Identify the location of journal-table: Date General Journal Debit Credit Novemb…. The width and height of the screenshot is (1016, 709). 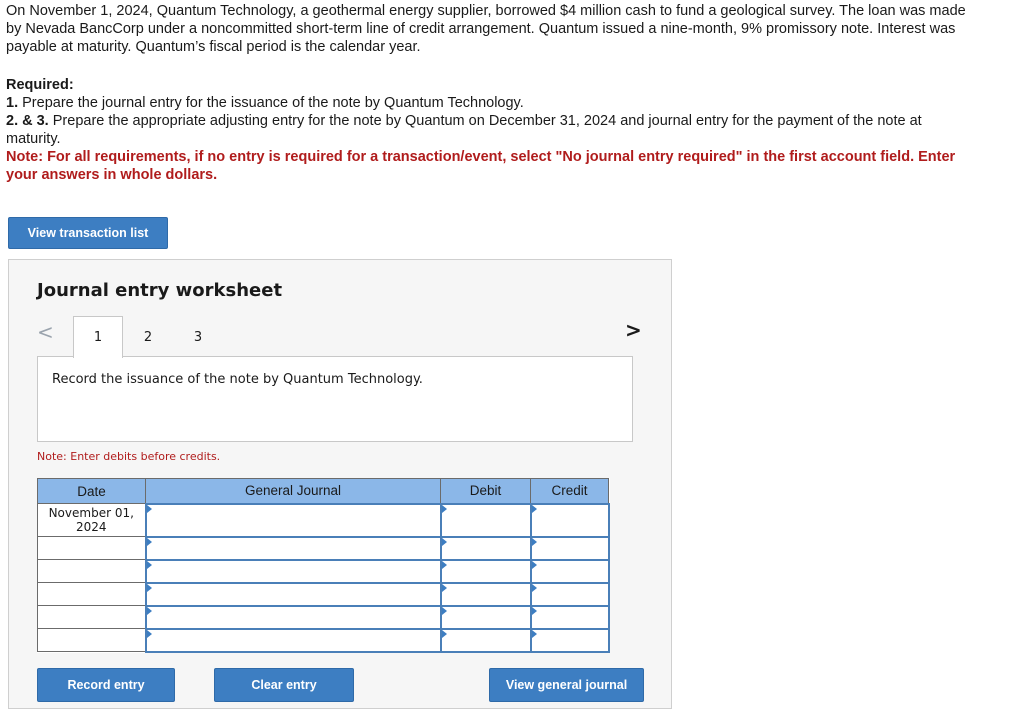
(323, 565).